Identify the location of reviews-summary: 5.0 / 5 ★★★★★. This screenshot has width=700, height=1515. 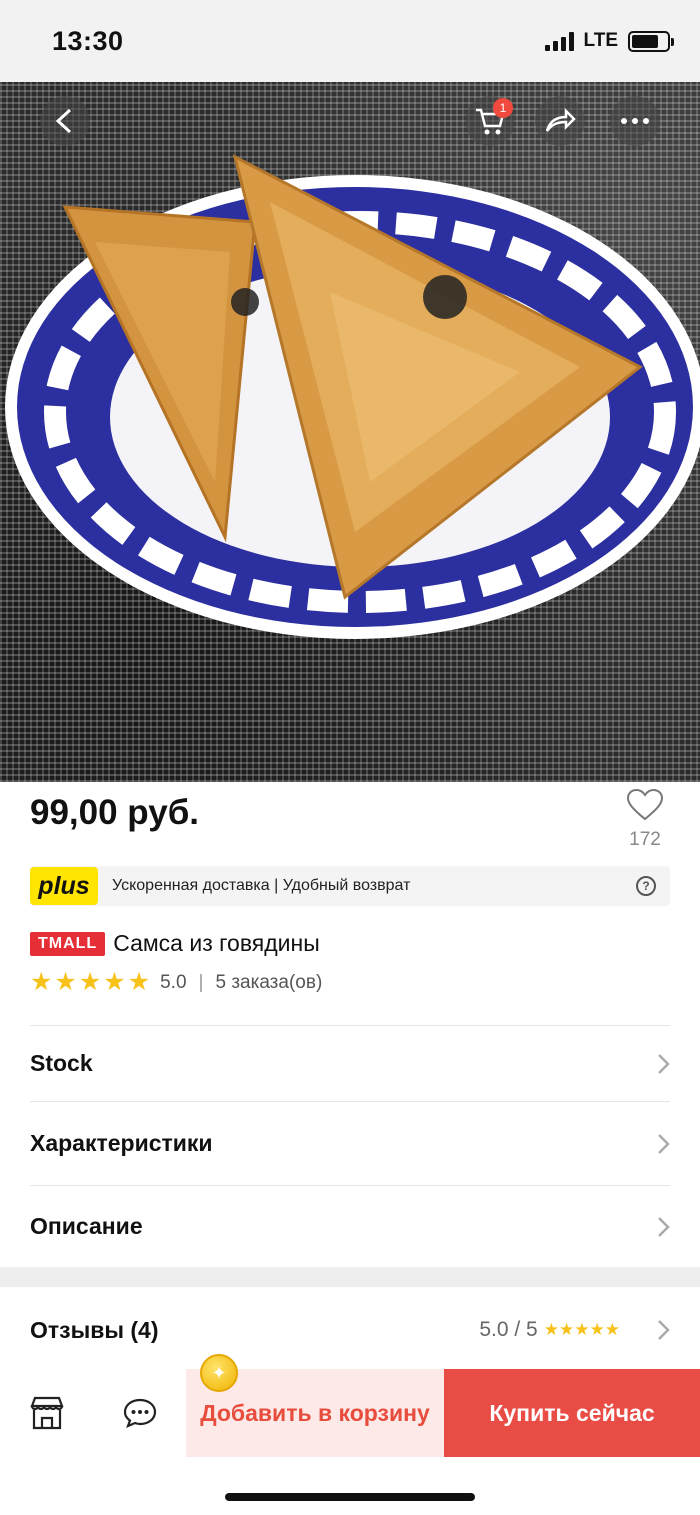
(574, 1330).